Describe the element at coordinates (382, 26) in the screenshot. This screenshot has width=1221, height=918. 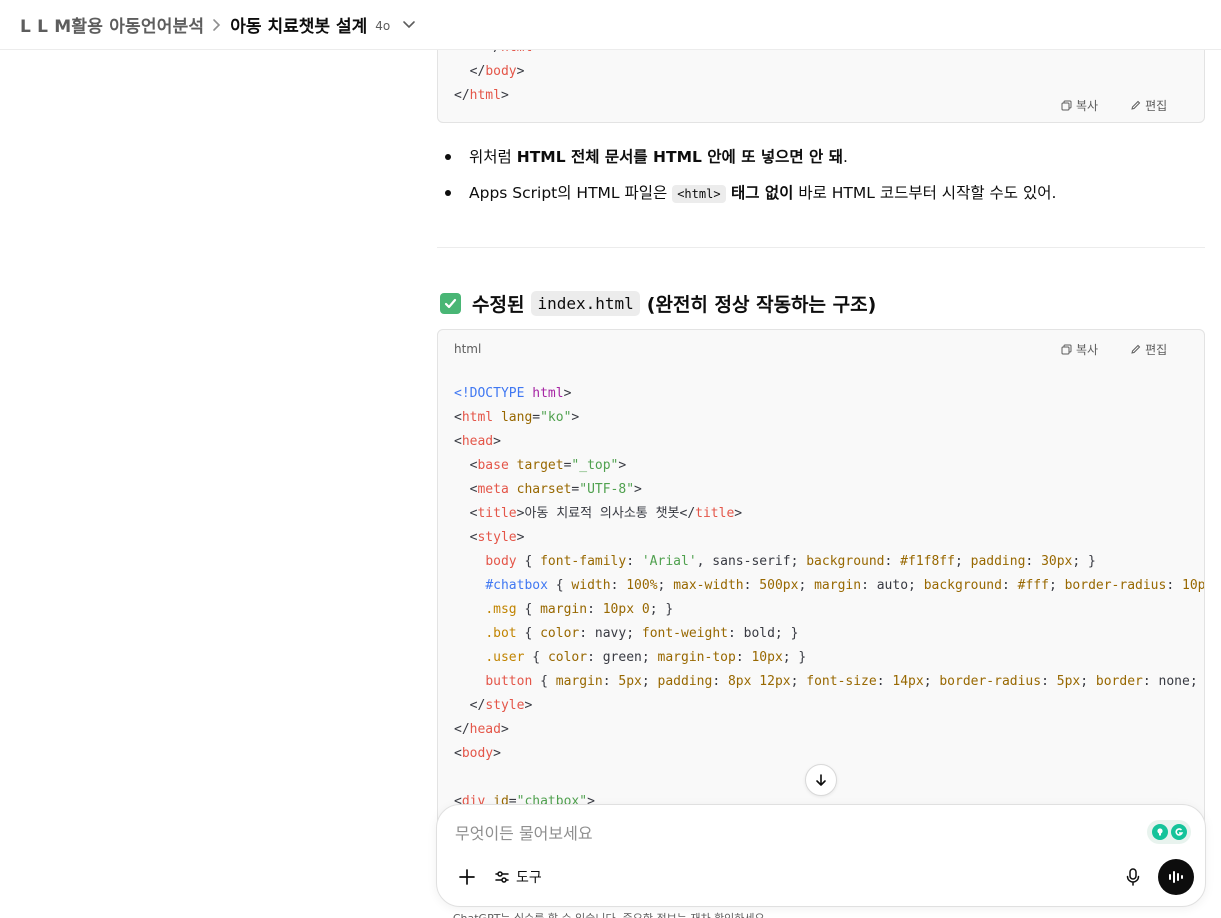
I see `model-badge: 4o` at that location.